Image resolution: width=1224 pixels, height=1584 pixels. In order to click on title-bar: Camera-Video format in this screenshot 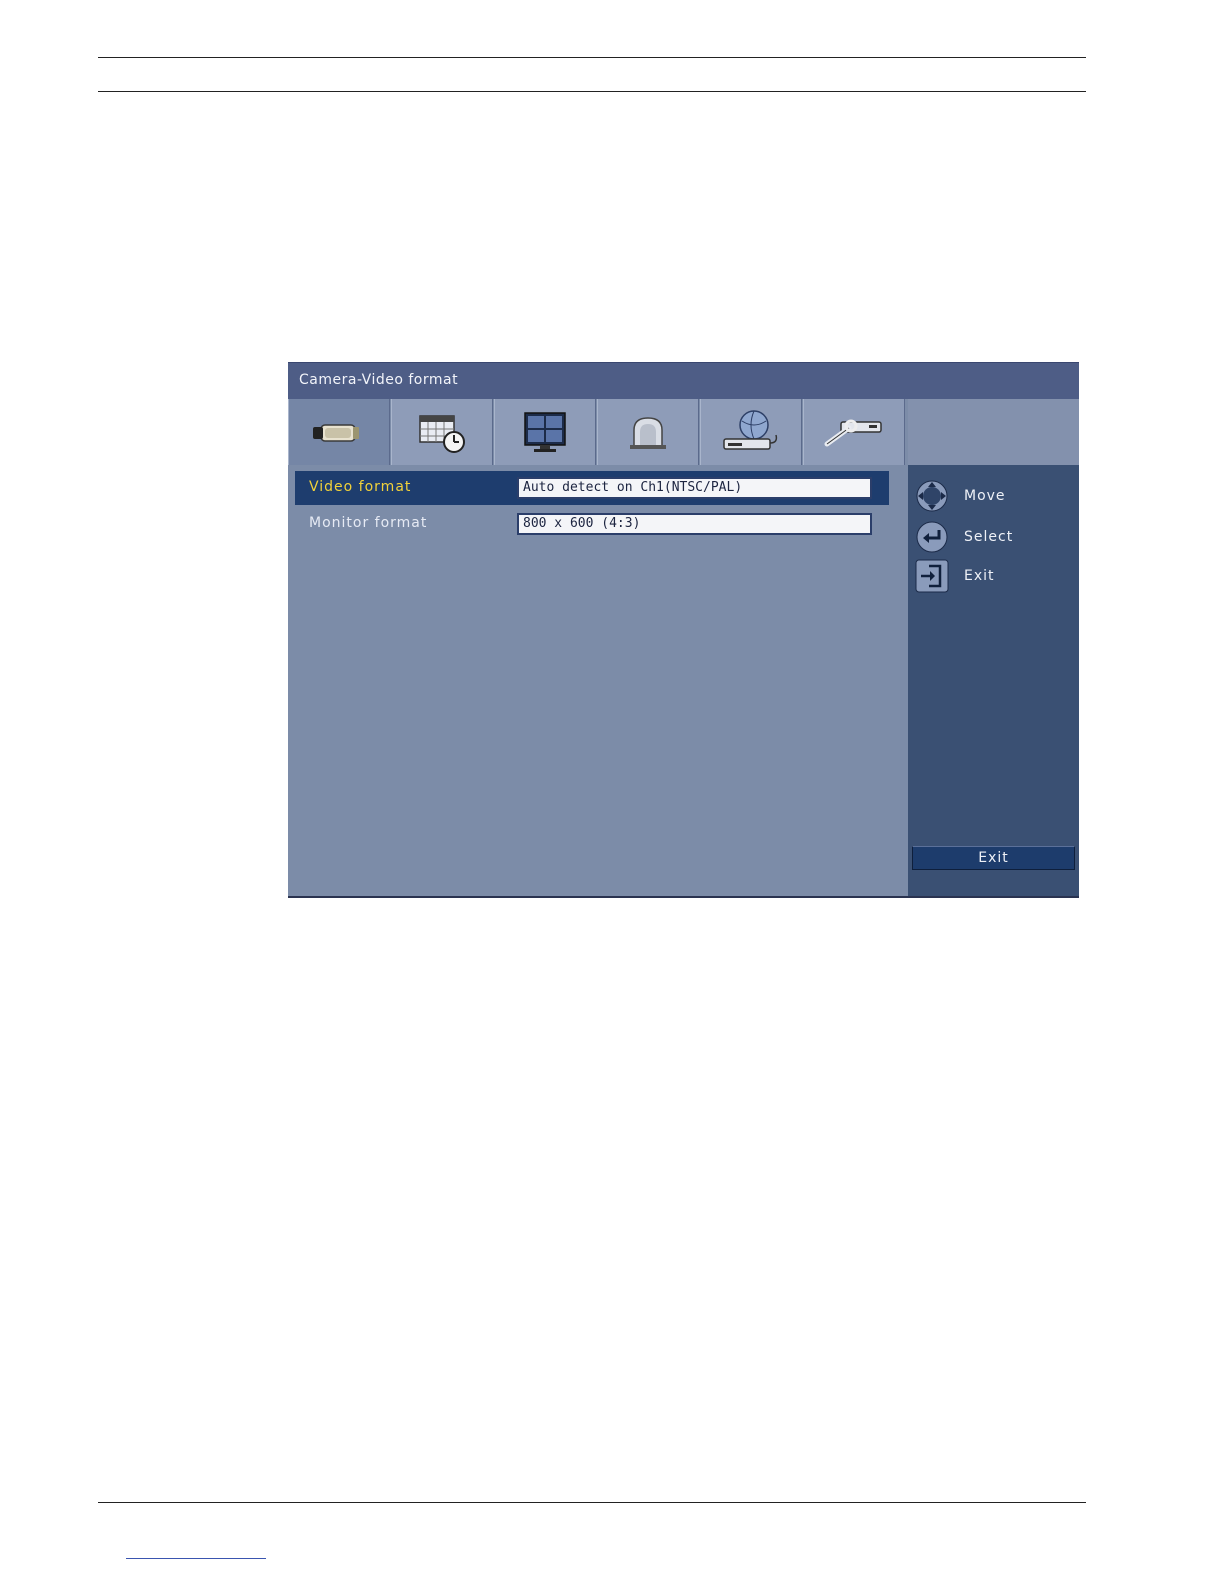, I will do `click(683, 380)`.